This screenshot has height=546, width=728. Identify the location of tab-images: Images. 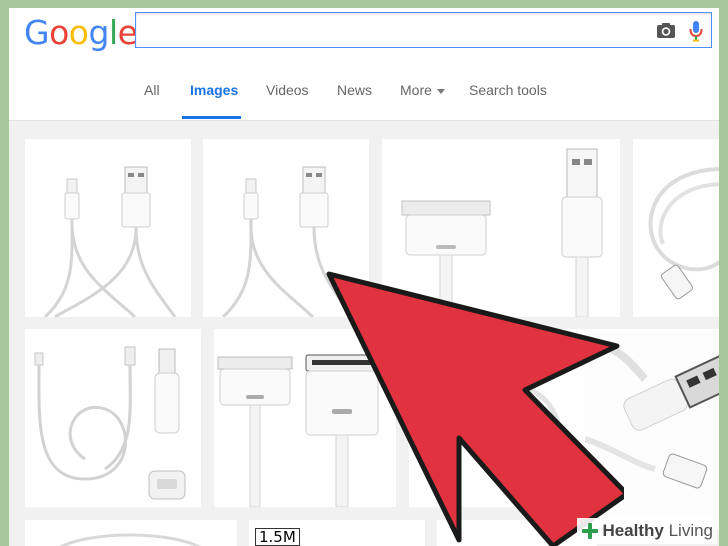
(214, 90).